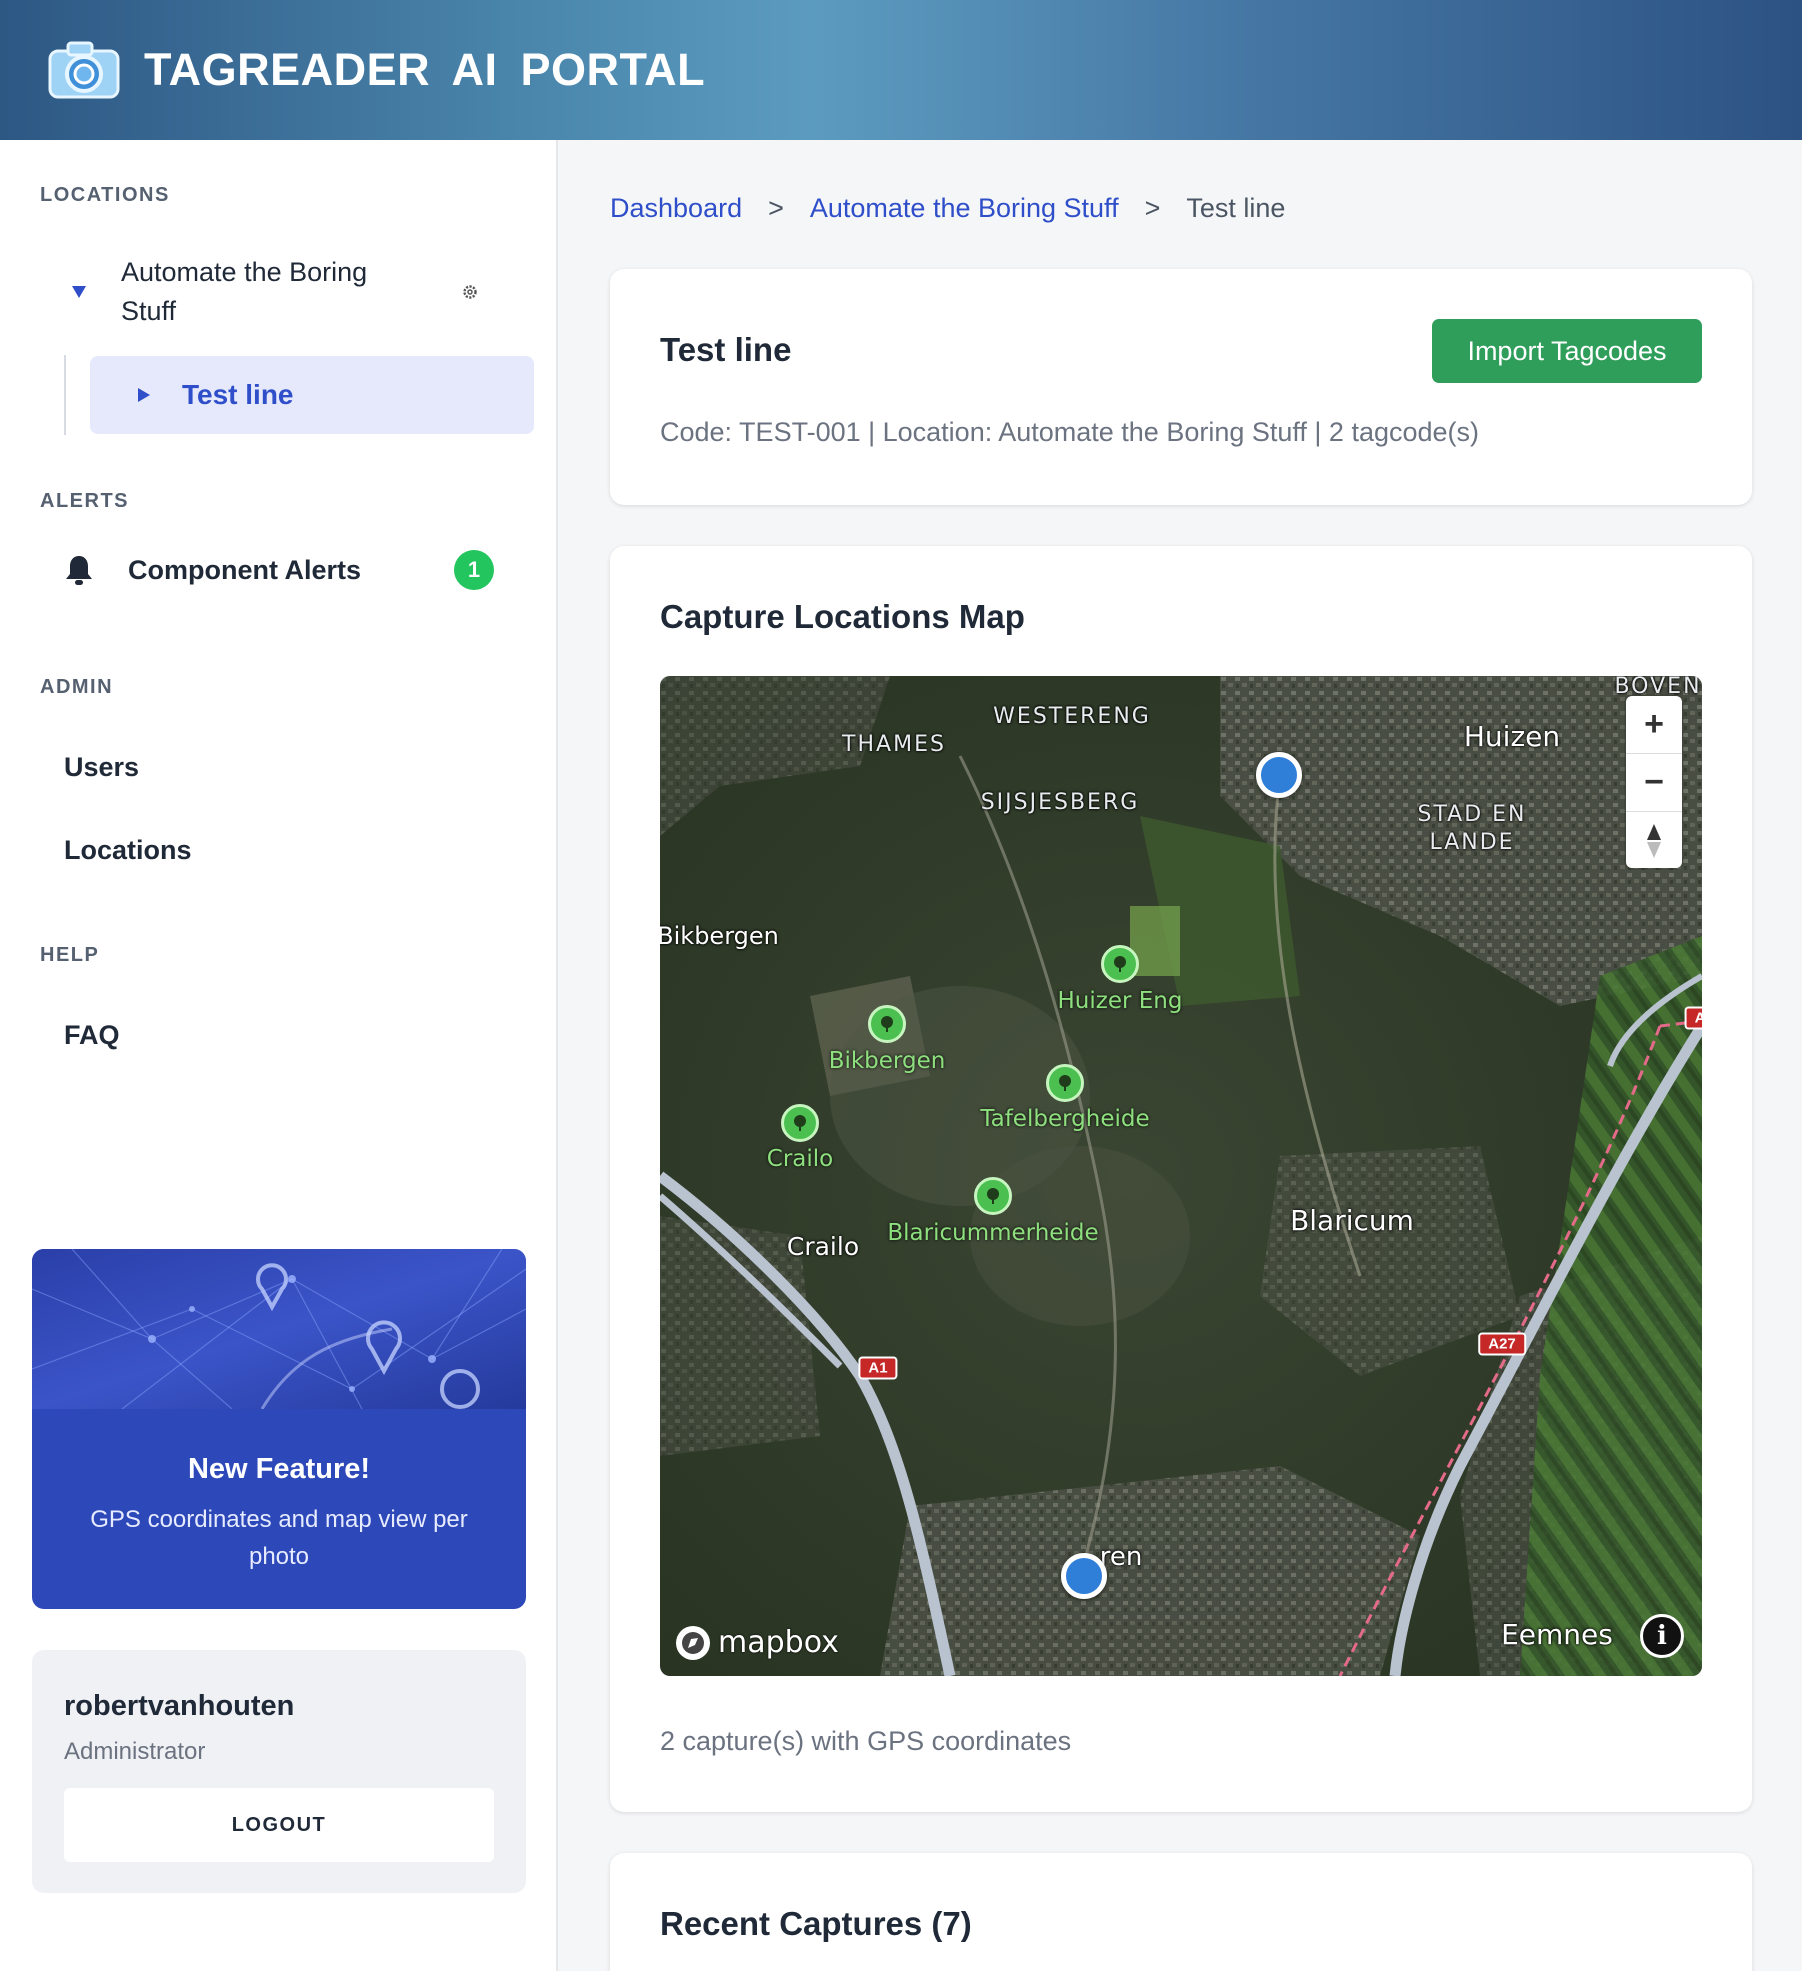 The image size is (1802, 1971). What do you see at coordinates (1654, 724) in the screenshot?
I see `zoom-in-button: +` at bounding box center [1654, 724].